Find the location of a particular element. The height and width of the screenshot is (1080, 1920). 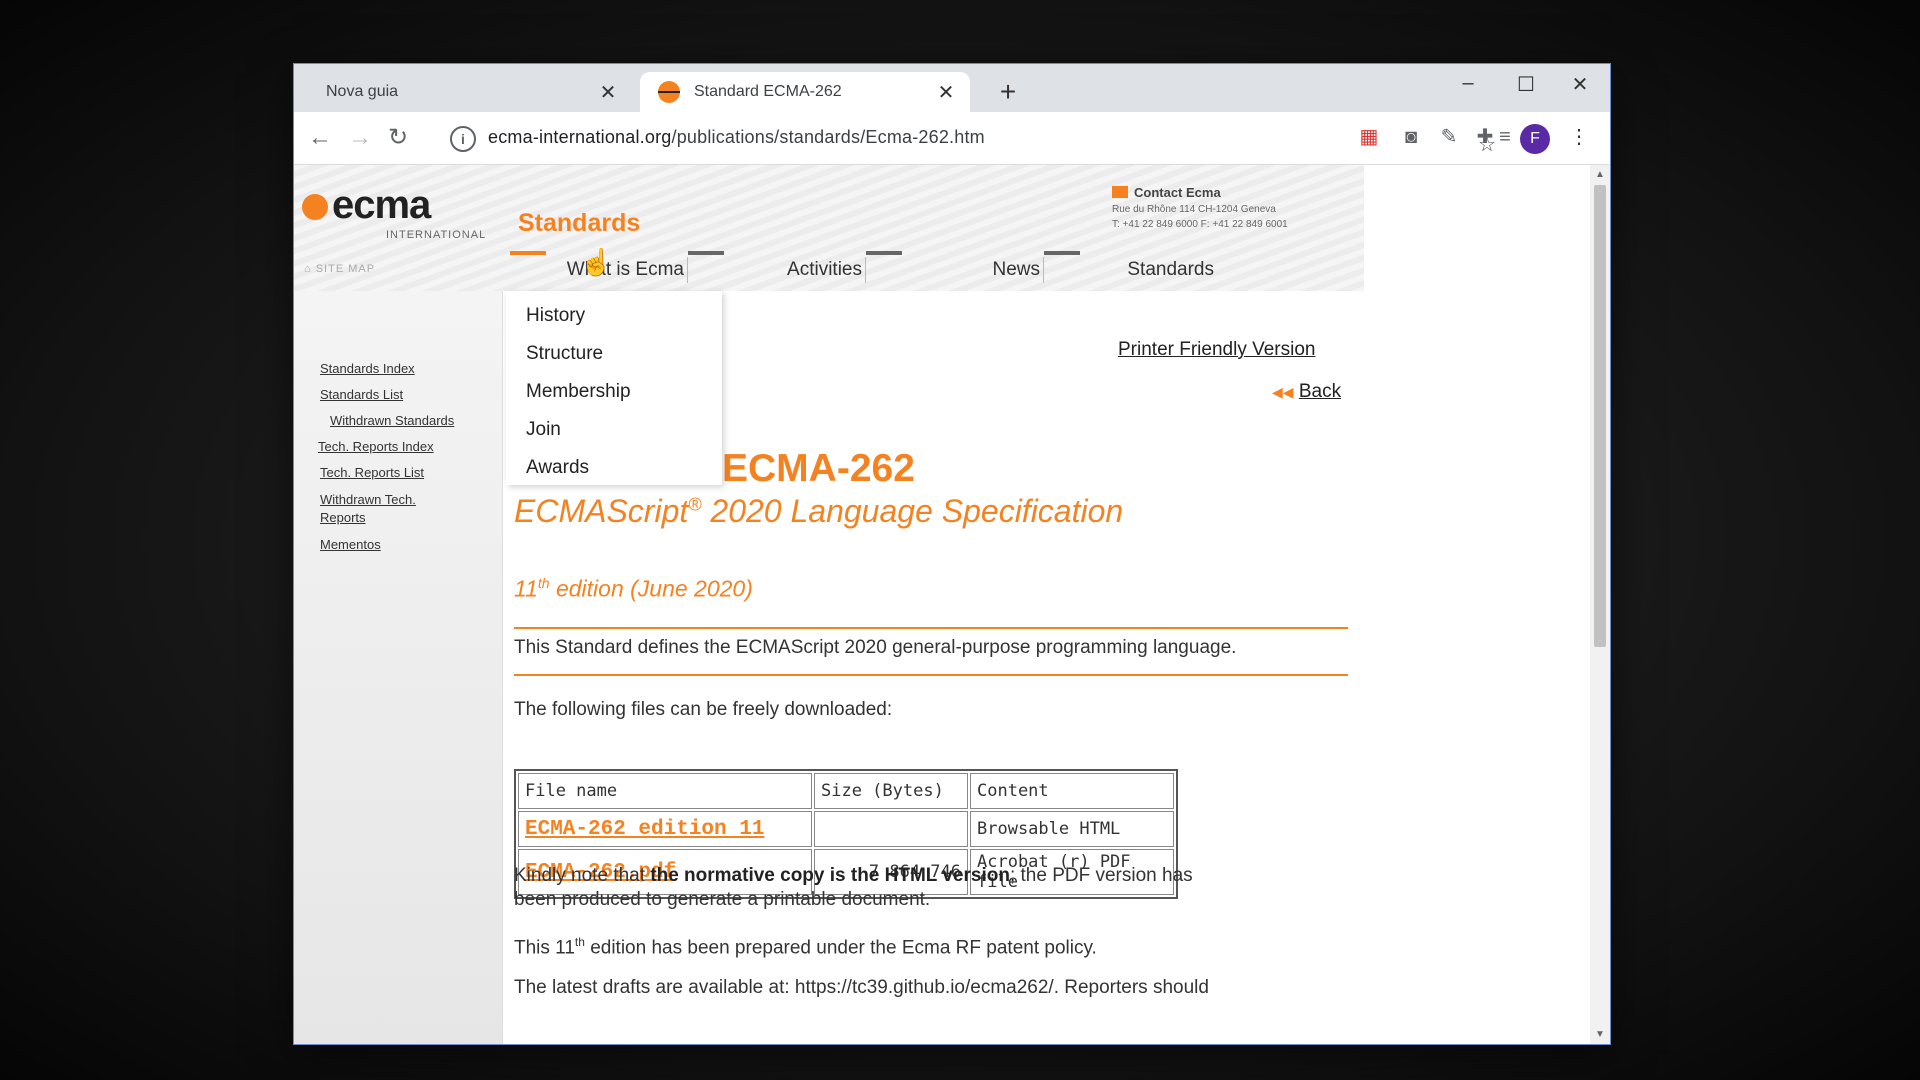

reload-icon: ↻ is located at coordinates (398, 138).